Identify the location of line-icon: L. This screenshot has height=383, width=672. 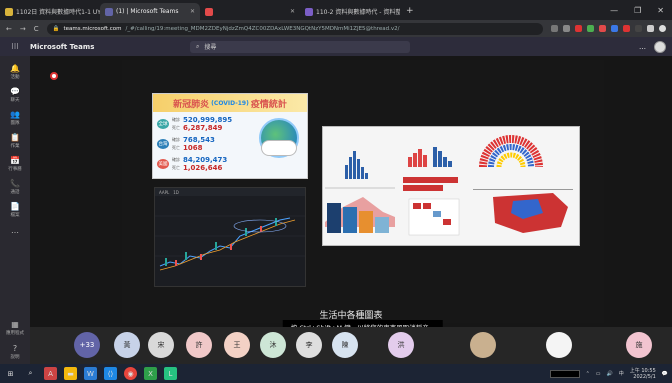
(170, 373).